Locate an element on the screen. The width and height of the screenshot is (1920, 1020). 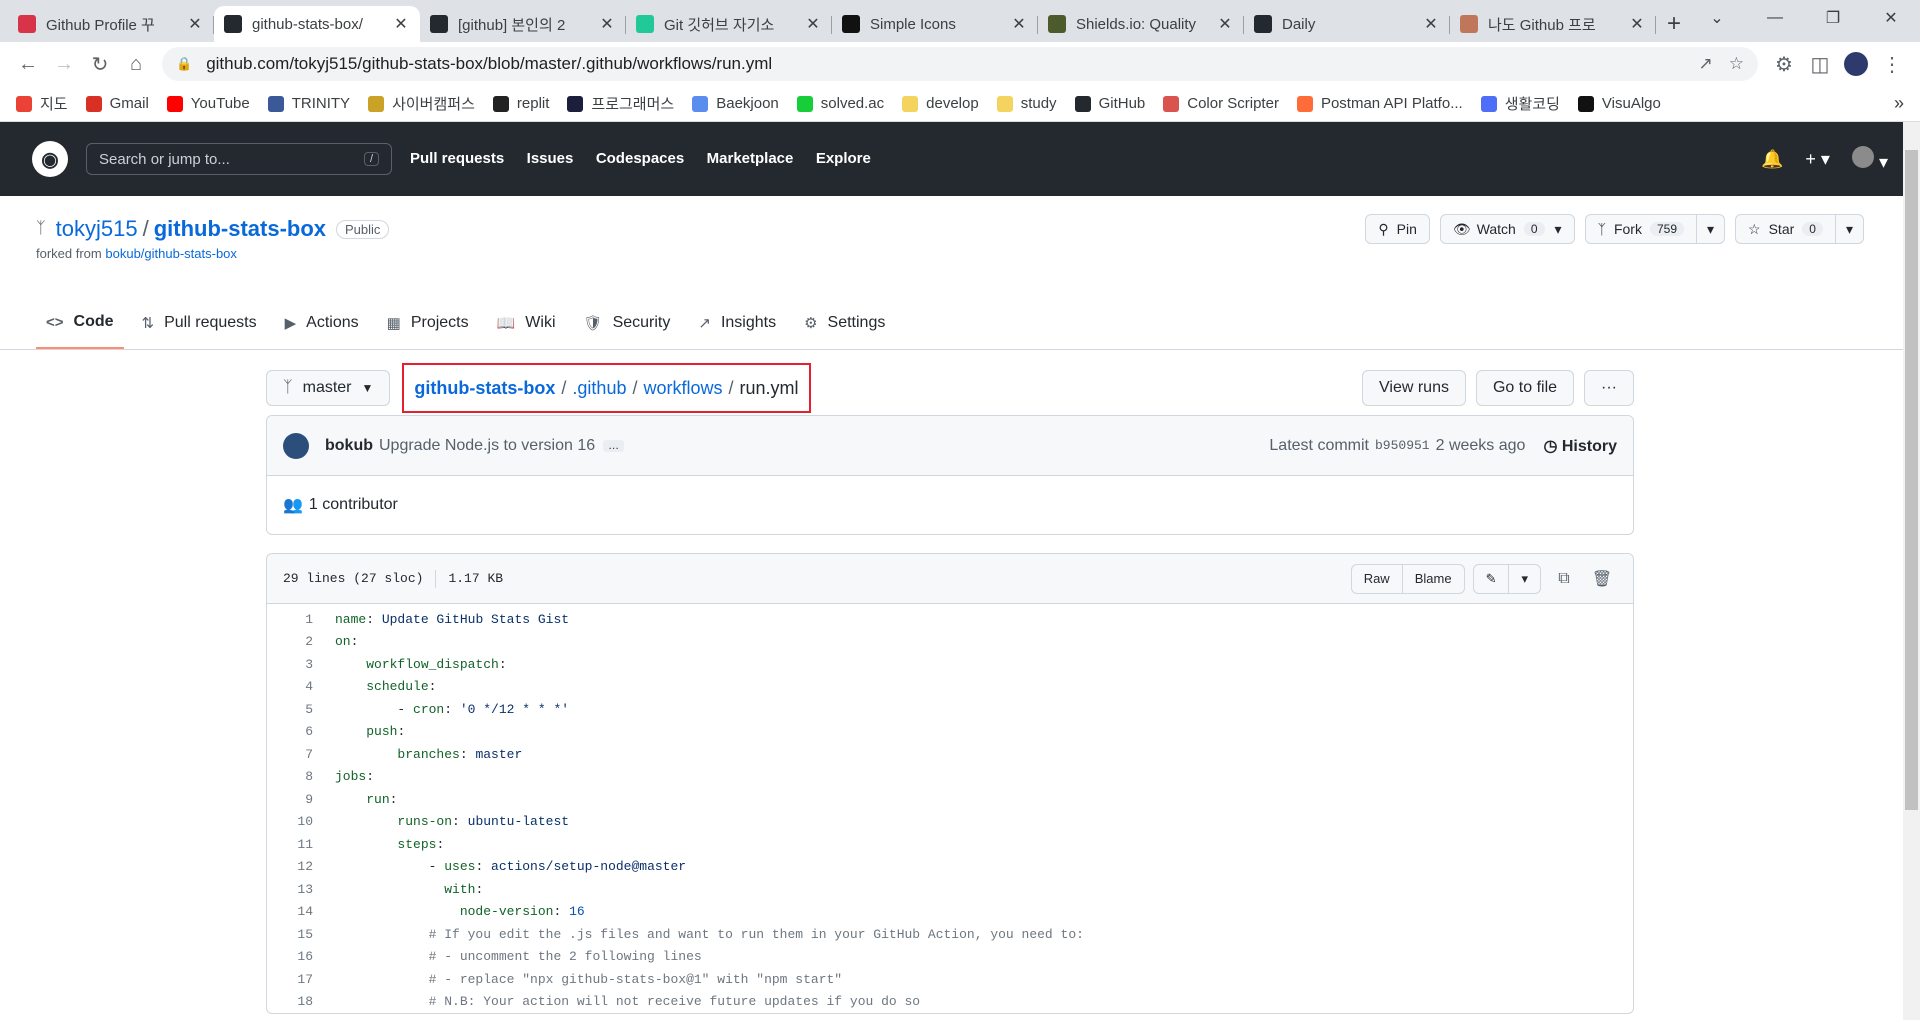
commit-message: Upgrade Node.js to version 16 is located at coordinates (487, 446).